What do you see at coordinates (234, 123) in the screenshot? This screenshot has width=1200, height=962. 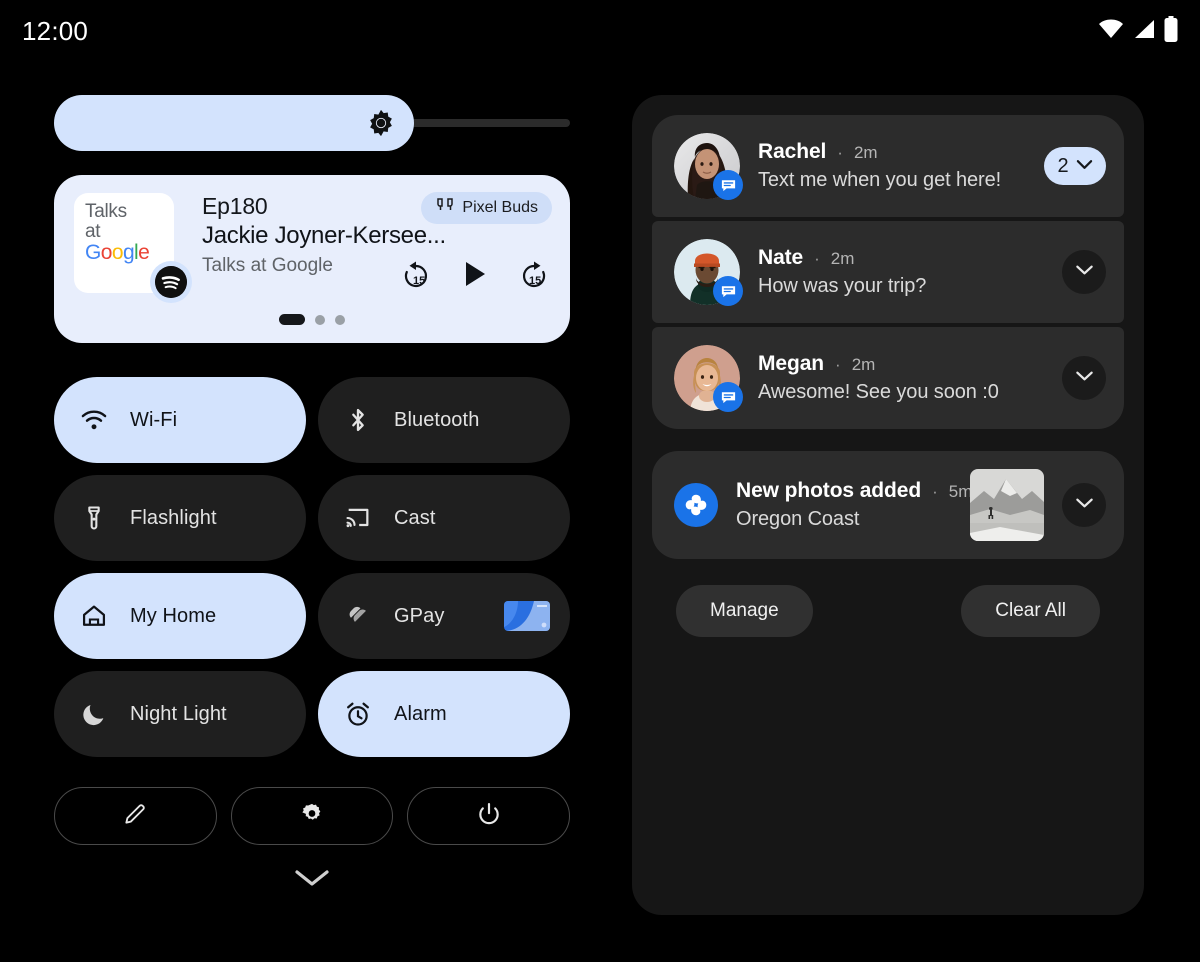 I see `brightness-fill` at bounding box center [234, 123].